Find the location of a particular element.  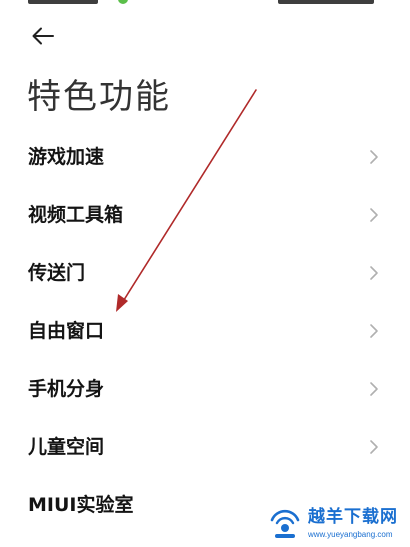

list-item-label: 儿童空间 is located at coordinates (66, 447).